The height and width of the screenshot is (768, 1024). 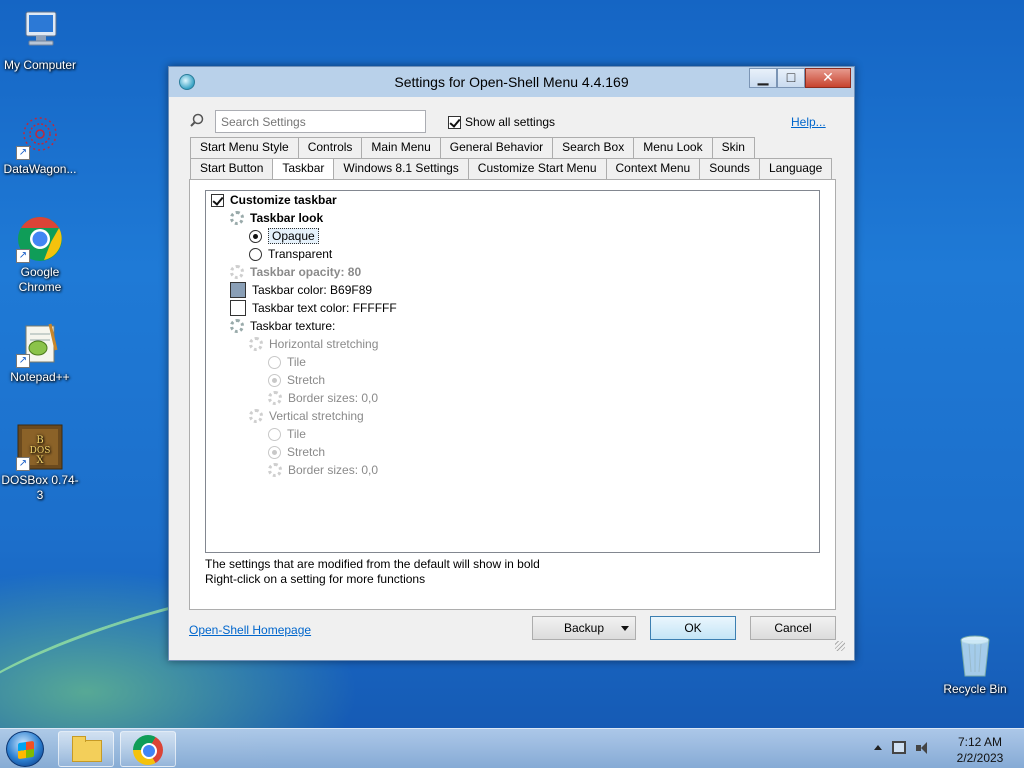 I want to click on cancel-button: Cancel, so click(x=793, y=628).